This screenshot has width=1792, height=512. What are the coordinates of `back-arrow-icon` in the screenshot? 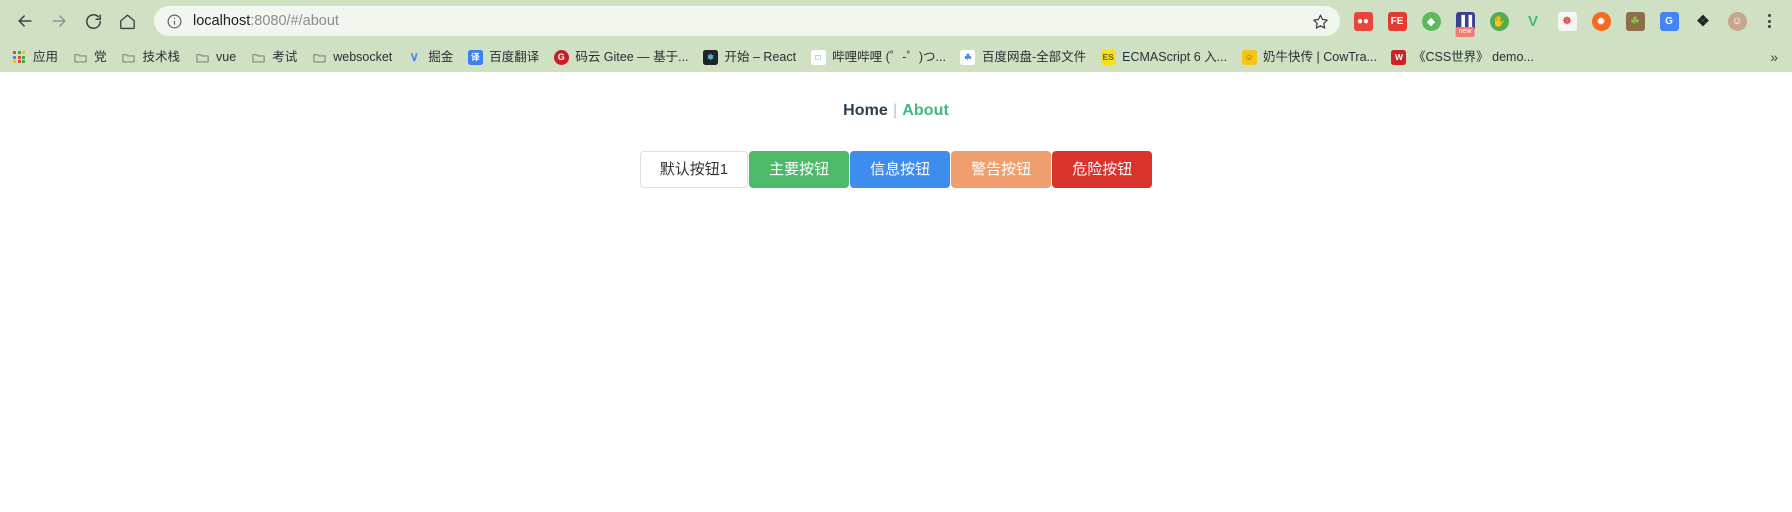 It's located at (25, 21).